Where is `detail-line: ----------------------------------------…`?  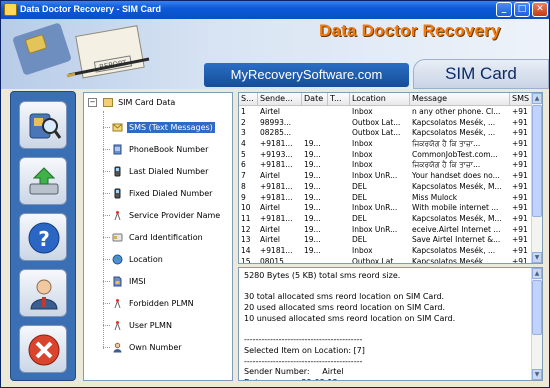 detail-line: ----------------------------------------… is located at coordinates (303, 340).